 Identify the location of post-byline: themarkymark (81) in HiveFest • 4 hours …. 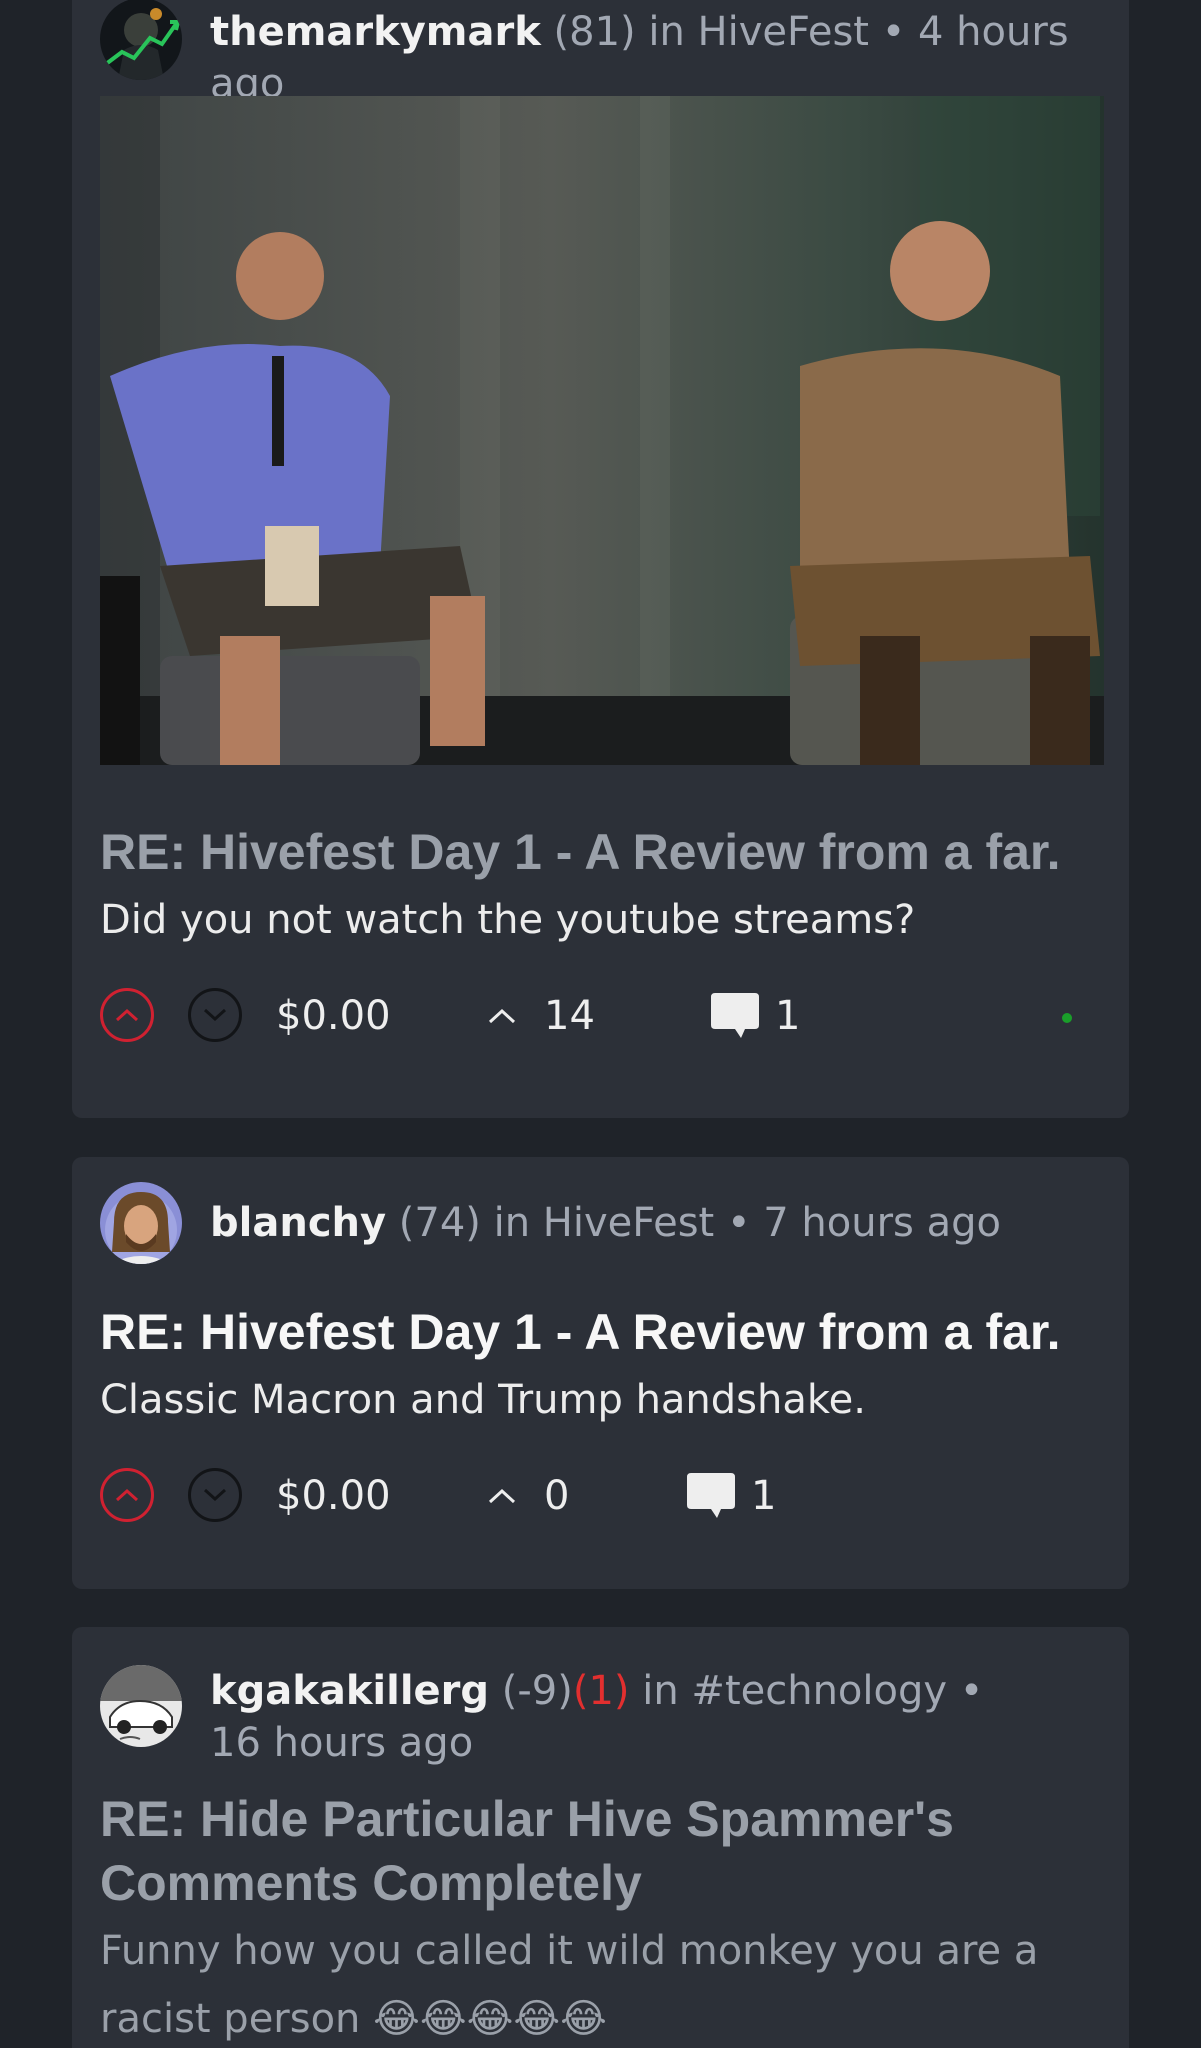
(614, 55).